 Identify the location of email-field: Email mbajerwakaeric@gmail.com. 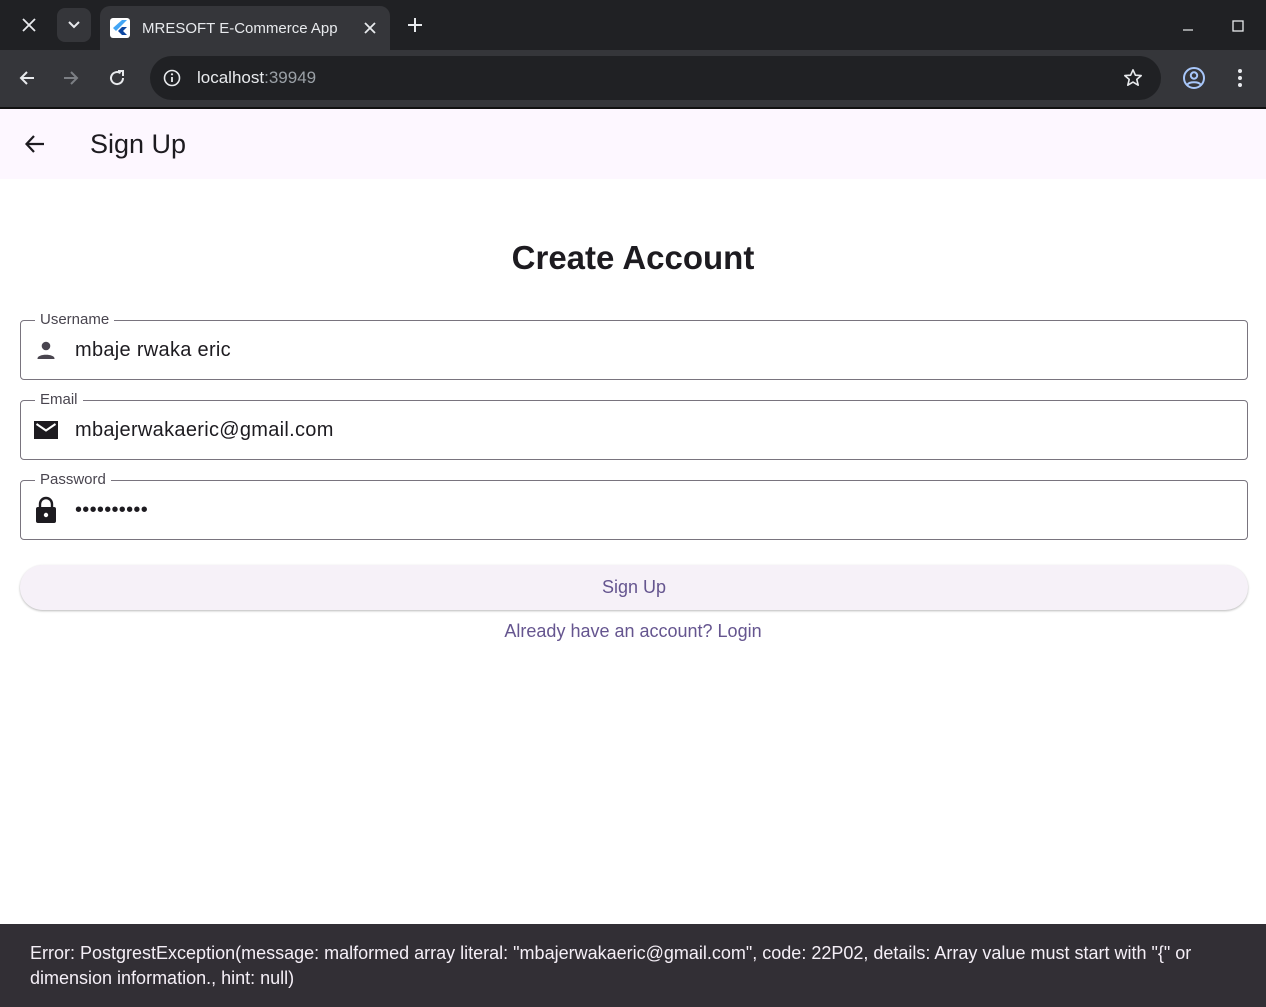
(634, 425).